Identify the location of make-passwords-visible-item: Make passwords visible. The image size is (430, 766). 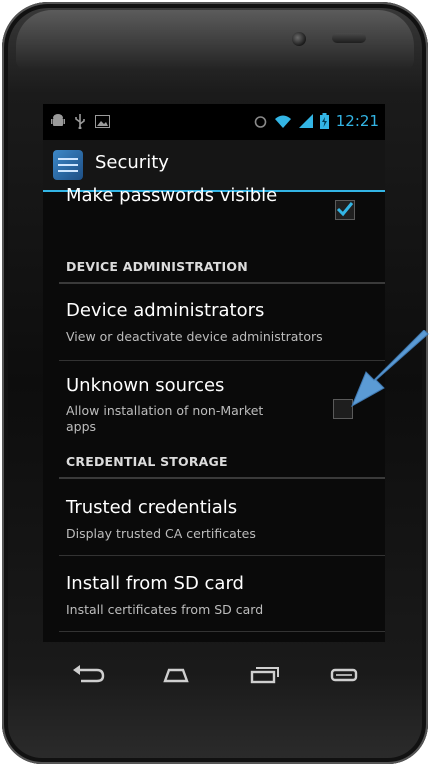
(214, 208).